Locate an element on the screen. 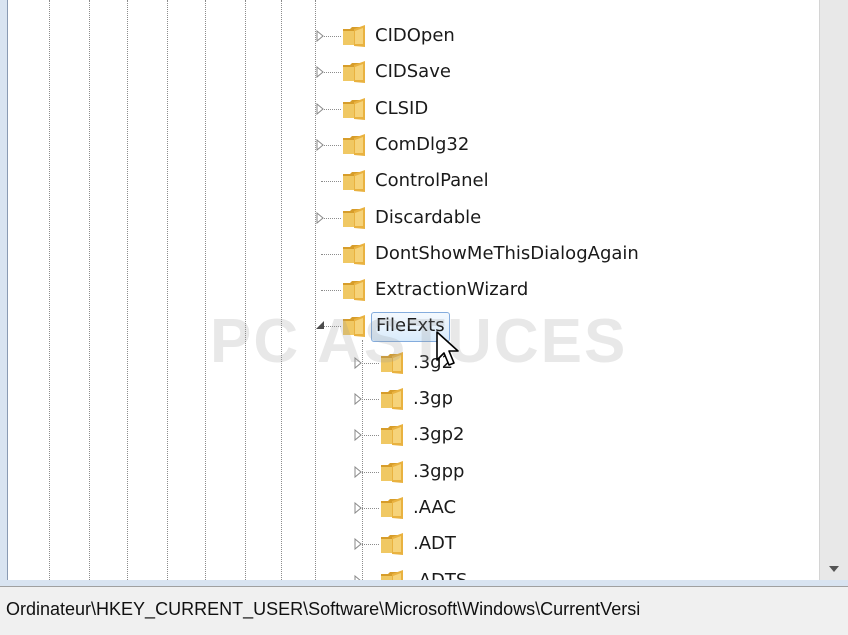 The image size is (848, 635). tree-item-label: CIDSave is located at coordinates (413, 72).